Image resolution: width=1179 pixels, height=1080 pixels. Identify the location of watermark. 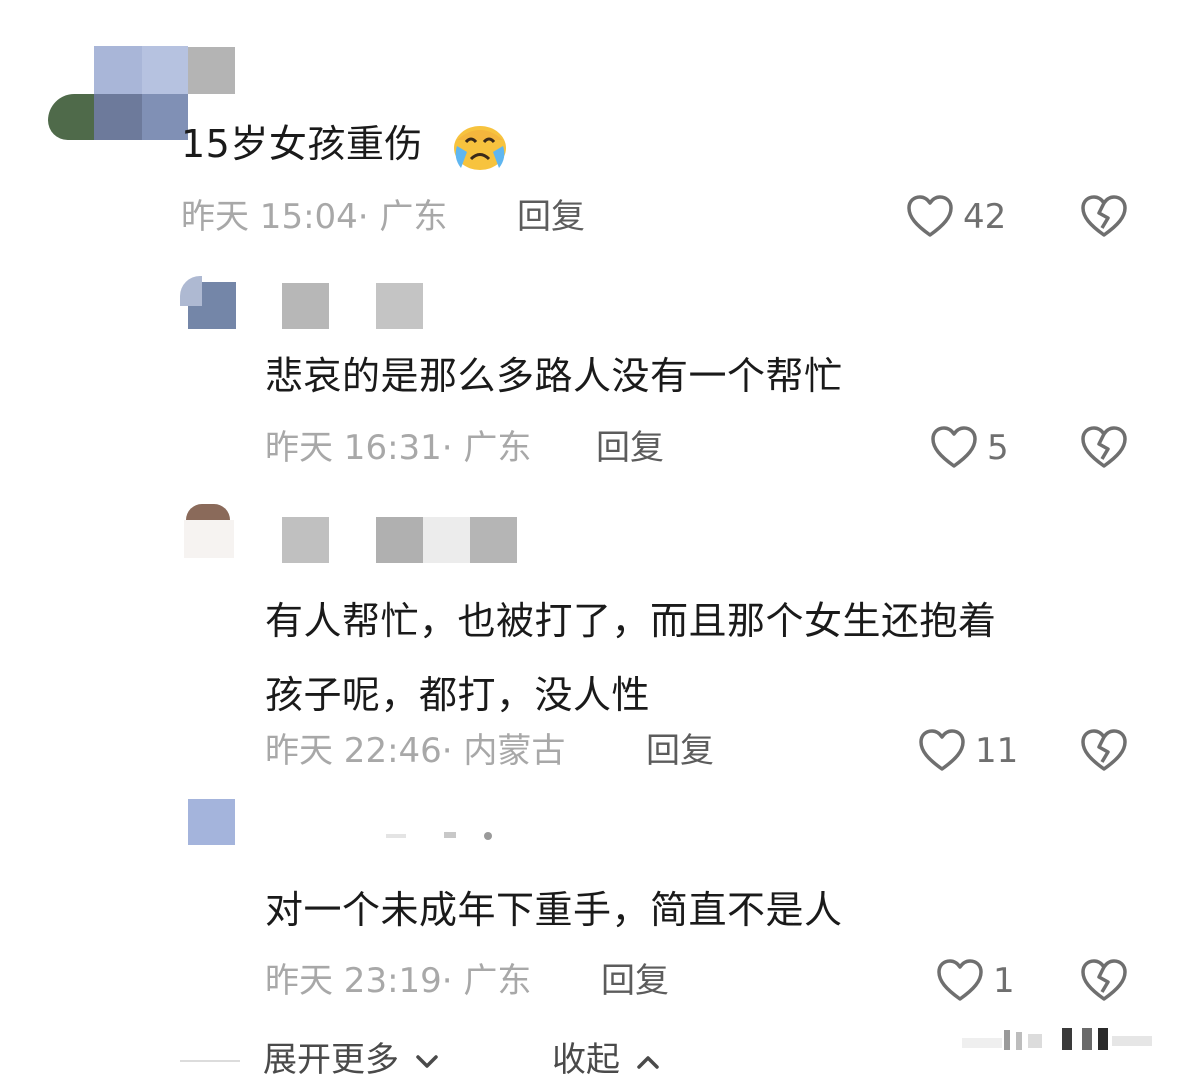
(1062, 1040).